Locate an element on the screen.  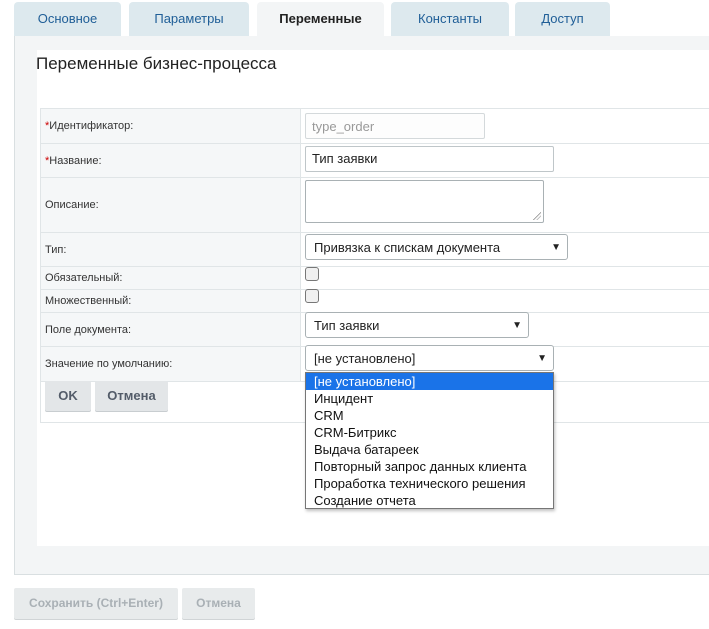
document-field-label: Поле документа: is located at coordinates (170, 329).